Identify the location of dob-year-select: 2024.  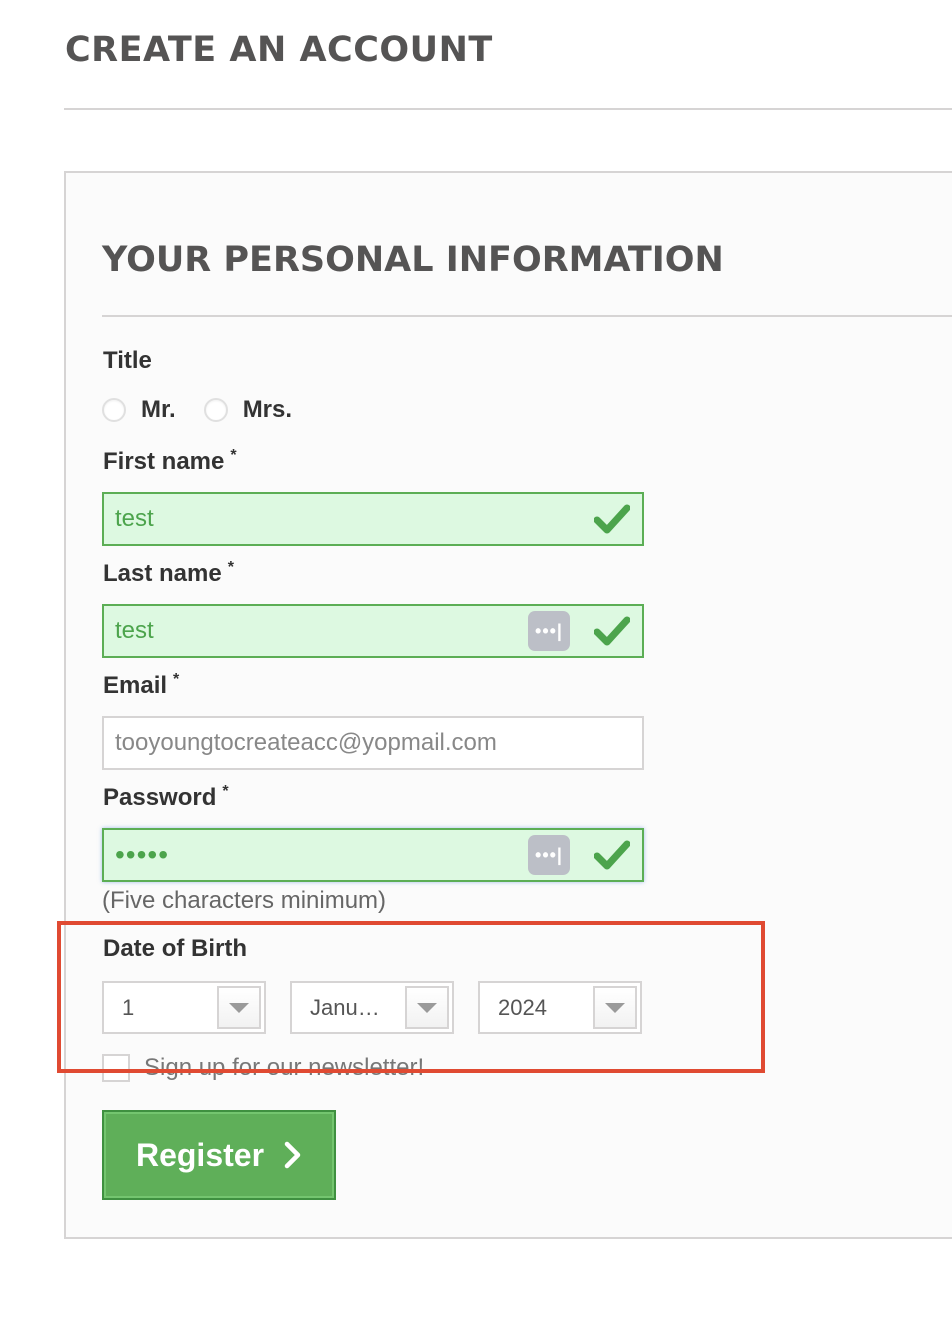
(560, 1007).